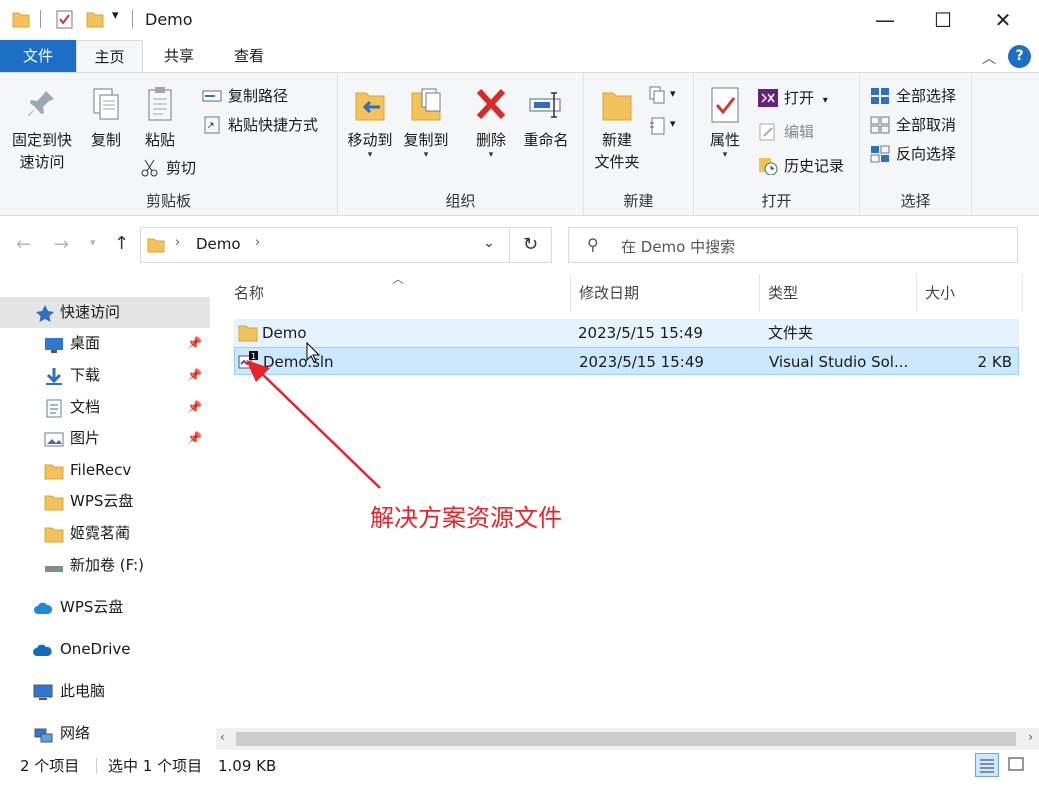  What do you see at coordinates (43, 649) in the screenshot?
I see `onedrive-cloud-icon` at bounding box center [43, 649].